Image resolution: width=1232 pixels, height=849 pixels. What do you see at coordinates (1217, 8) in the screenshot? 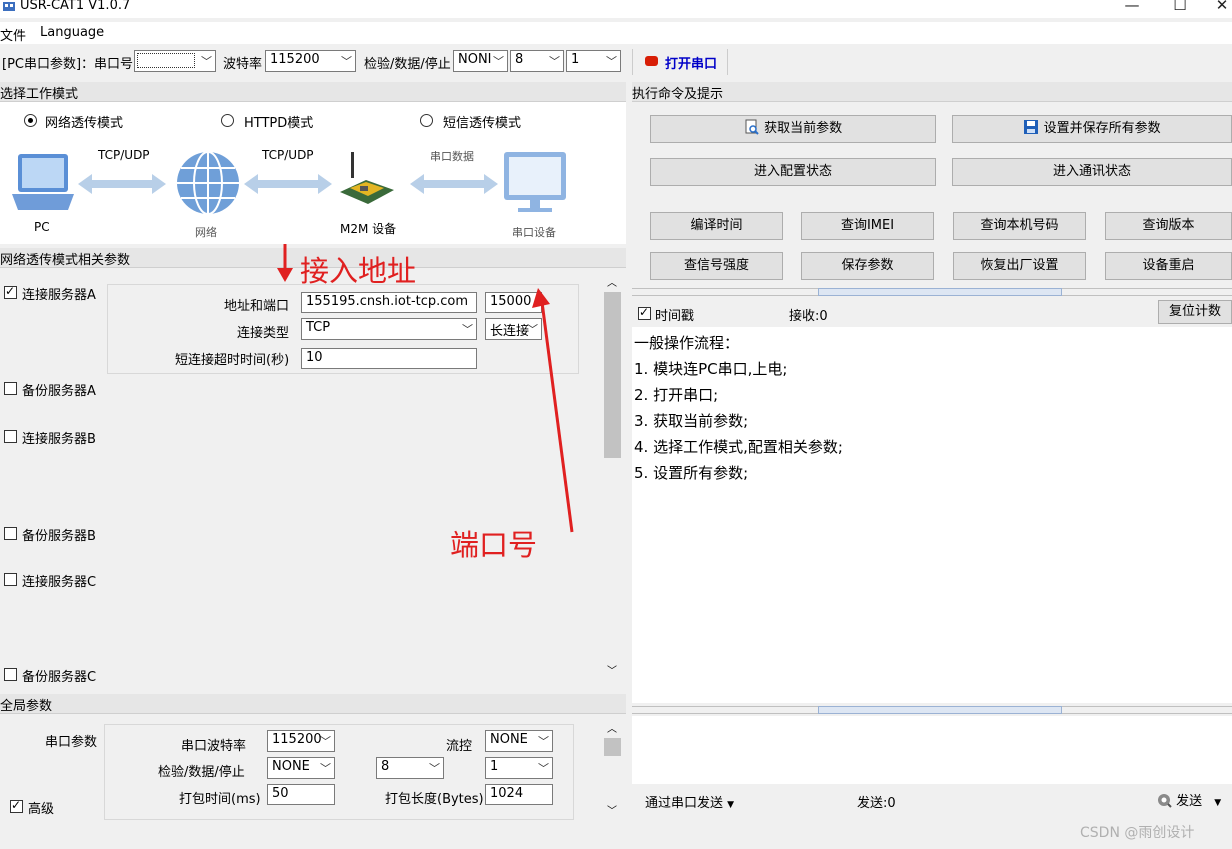
I see `close-button: ✕` at bounding box center [1217, 8].